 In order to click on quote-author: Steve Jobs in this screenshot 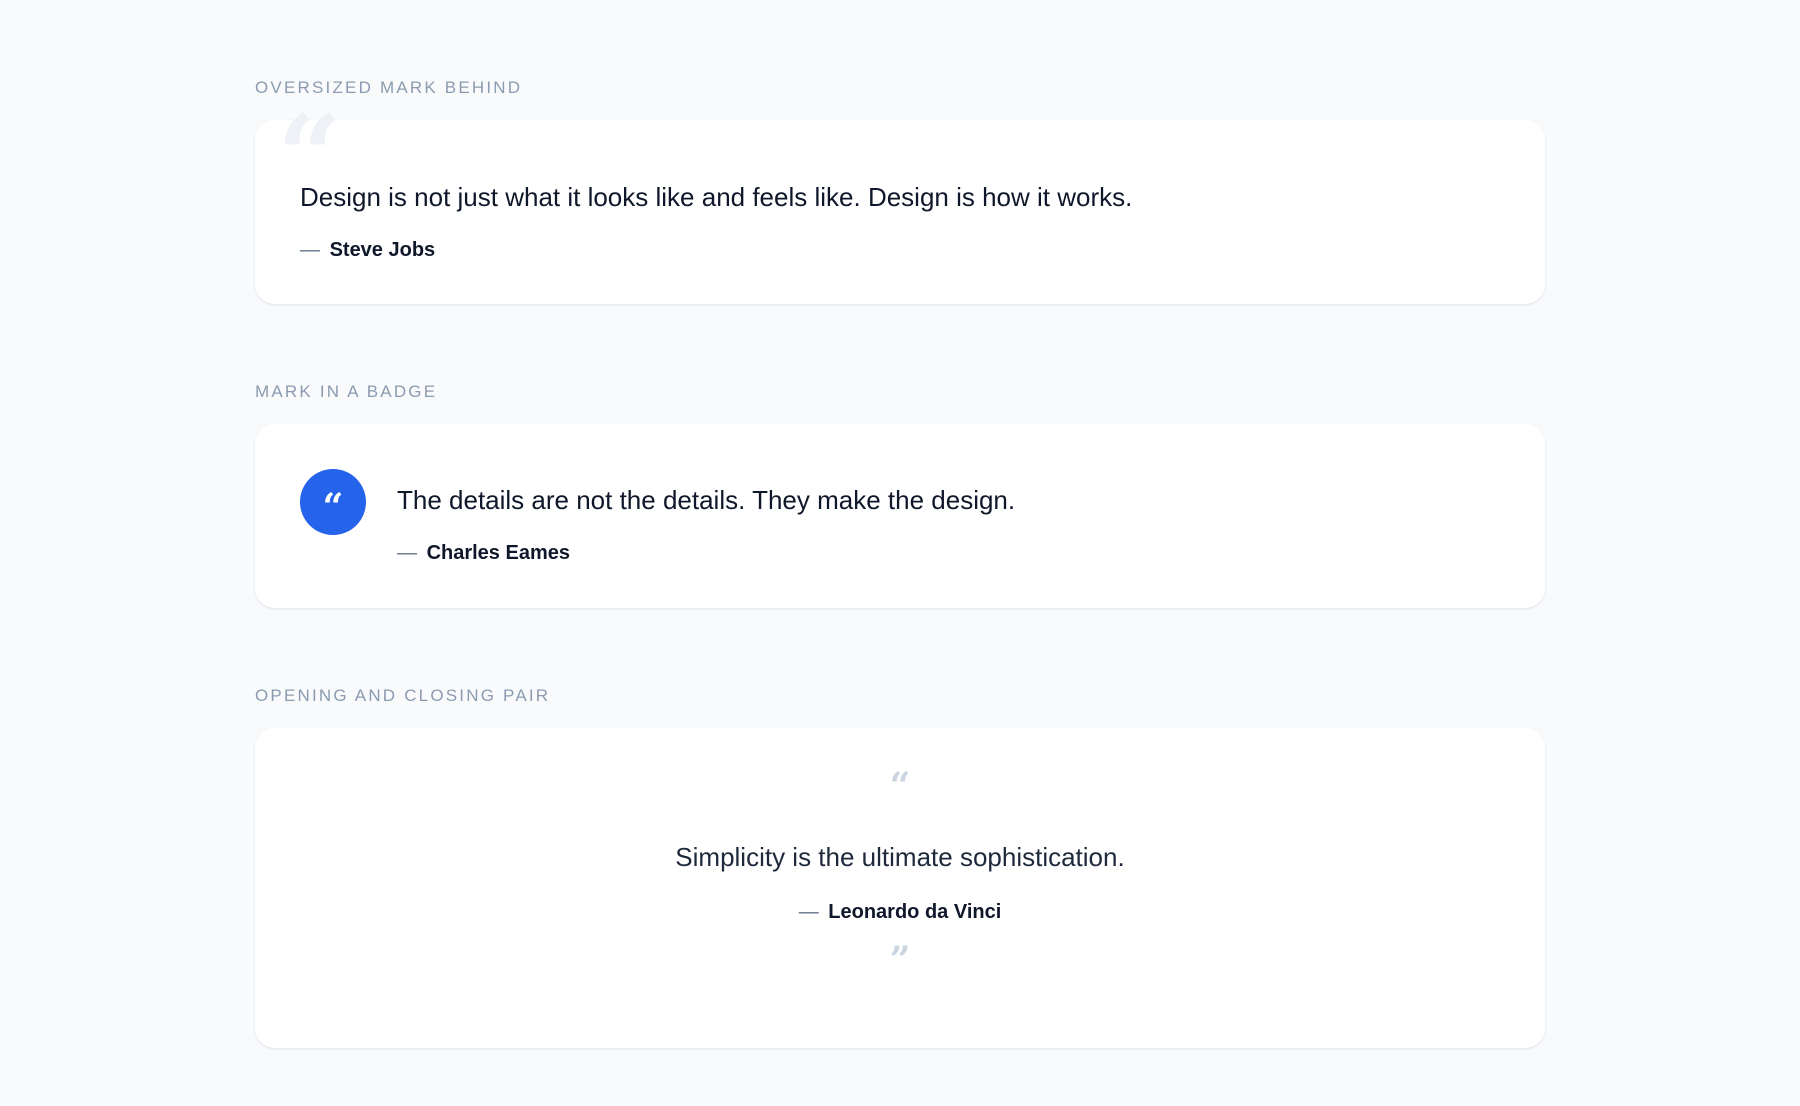, I will do `click(382, 250)`.